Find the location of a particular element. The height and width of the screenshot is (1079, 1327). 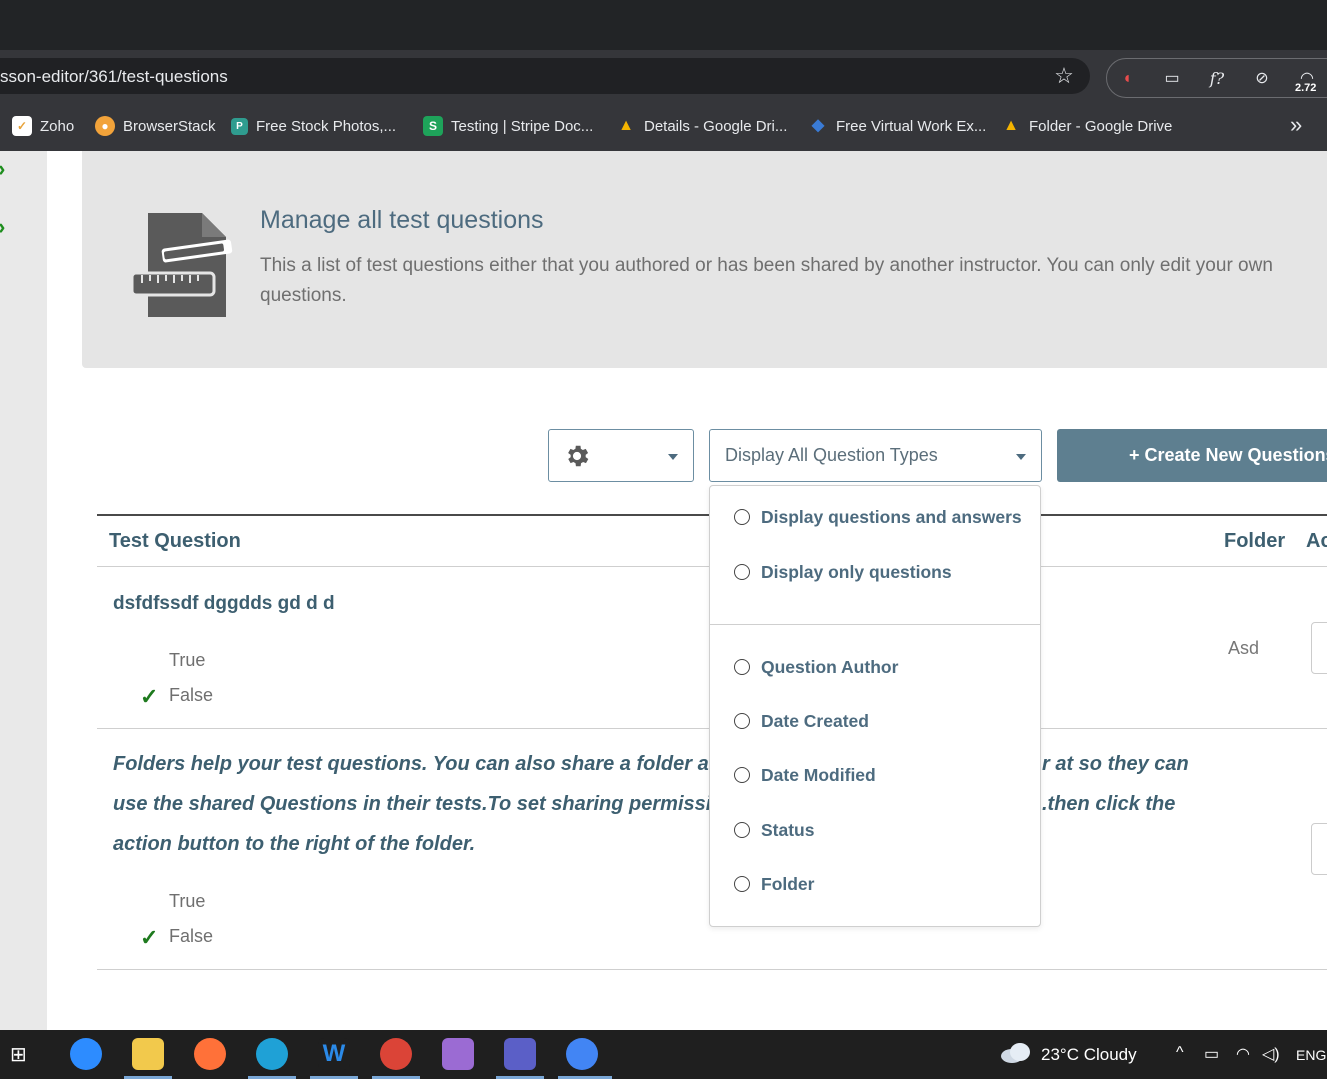

firefox-icon is located at coordinates (210, 1054).